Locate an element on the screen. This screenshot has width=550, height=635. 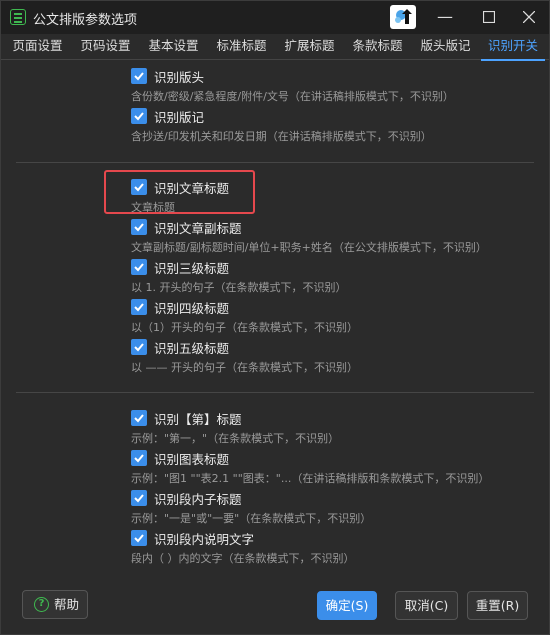
window-title: 公文排版参数选项 is located at coordinates (85, 20).